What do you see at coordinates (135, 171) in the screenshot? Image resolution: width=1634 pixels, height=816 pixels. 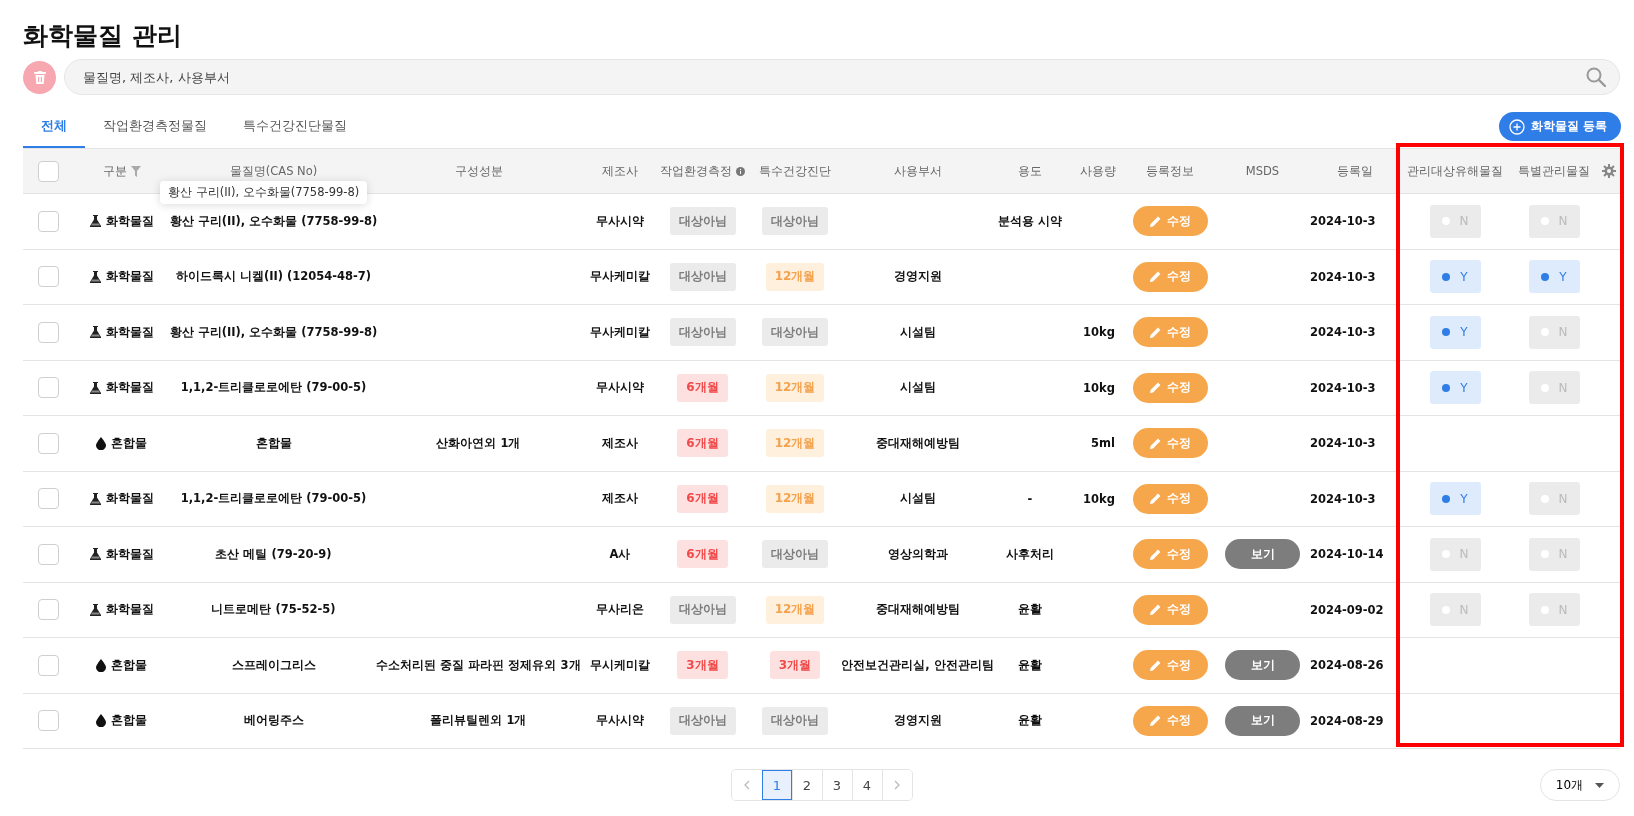 I see `filter-icon` at bounding box center [135, 171].